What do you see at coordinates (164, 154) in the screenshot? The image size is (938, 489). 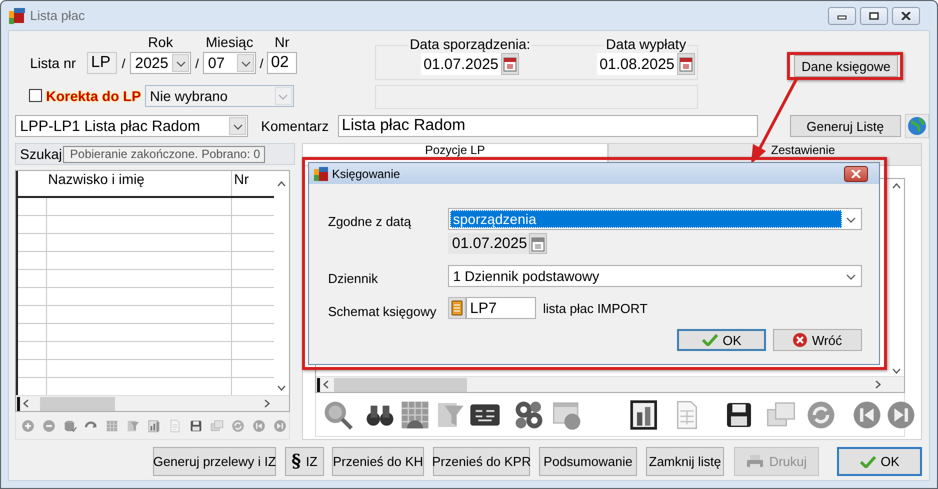 I see `status-field: Pobieranie zakończone. Pobrano: 0` at bounding box center [164, 154].